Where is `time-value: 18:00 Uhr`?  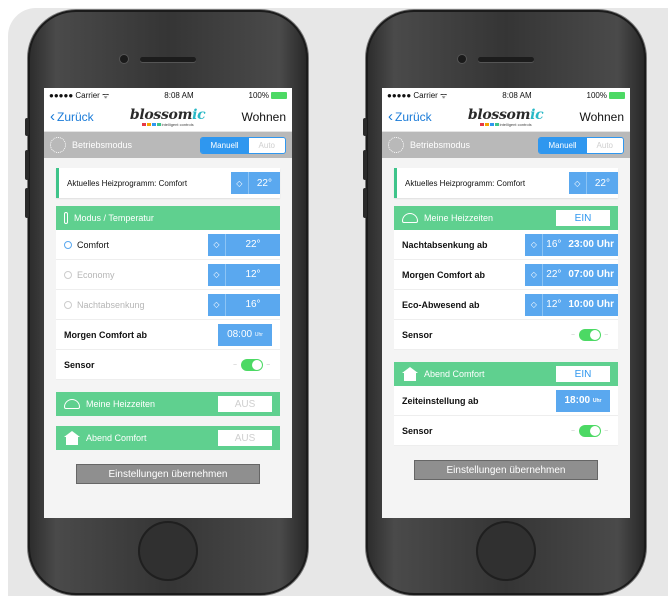
time-value: 18:00 Uhr is located at coordinates (583, 400).